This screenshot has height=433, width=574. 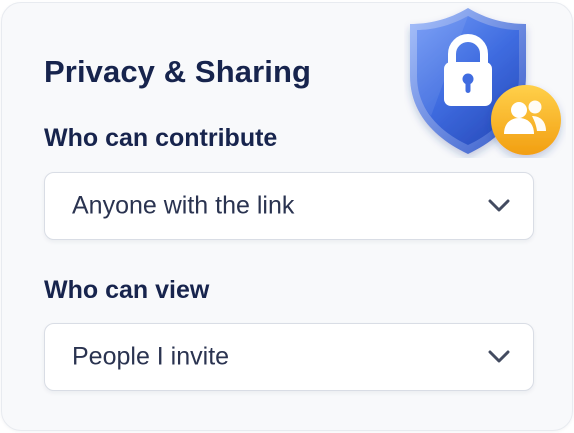 I want to click on contribute-select: Anyone with the link, so click(x=289, y=206).